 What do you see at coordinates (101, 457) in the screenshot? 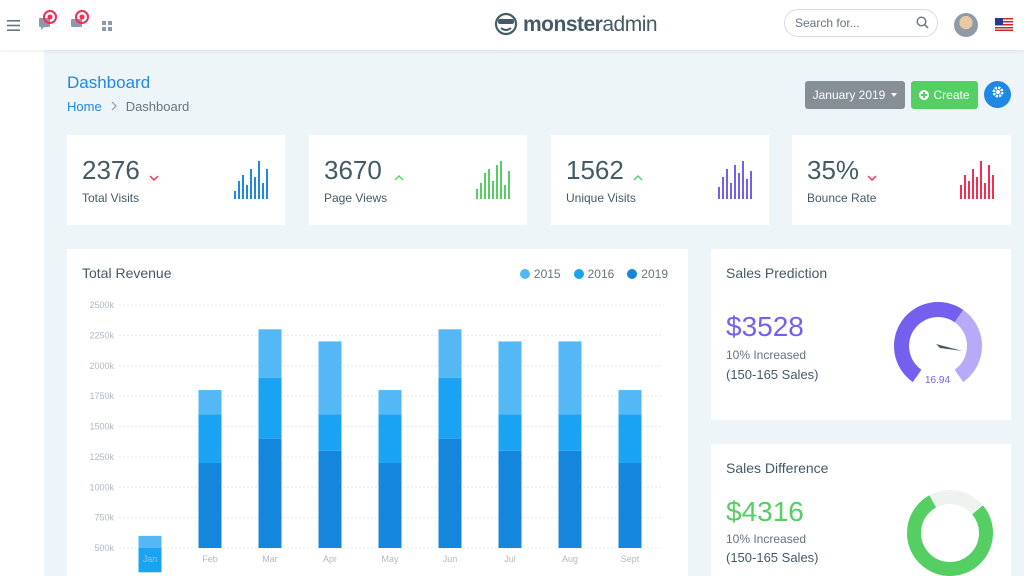
I see `y-tick-label: 1250k` at bounding box center [101, 457].